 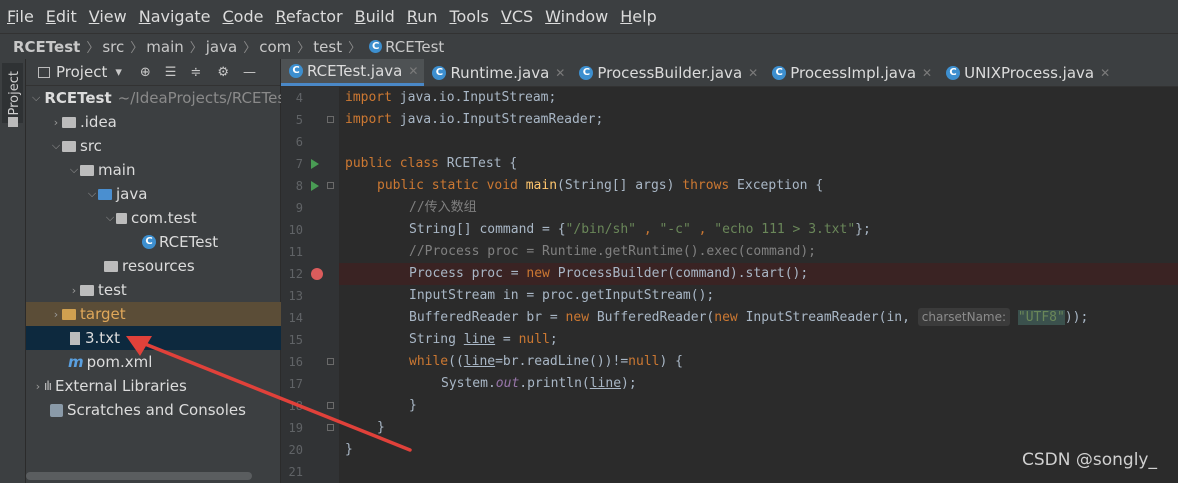 What do you see at coordinates (249, 72) in the screenshot?
I see `hide-icon: —` at bounding box center [249, 72].